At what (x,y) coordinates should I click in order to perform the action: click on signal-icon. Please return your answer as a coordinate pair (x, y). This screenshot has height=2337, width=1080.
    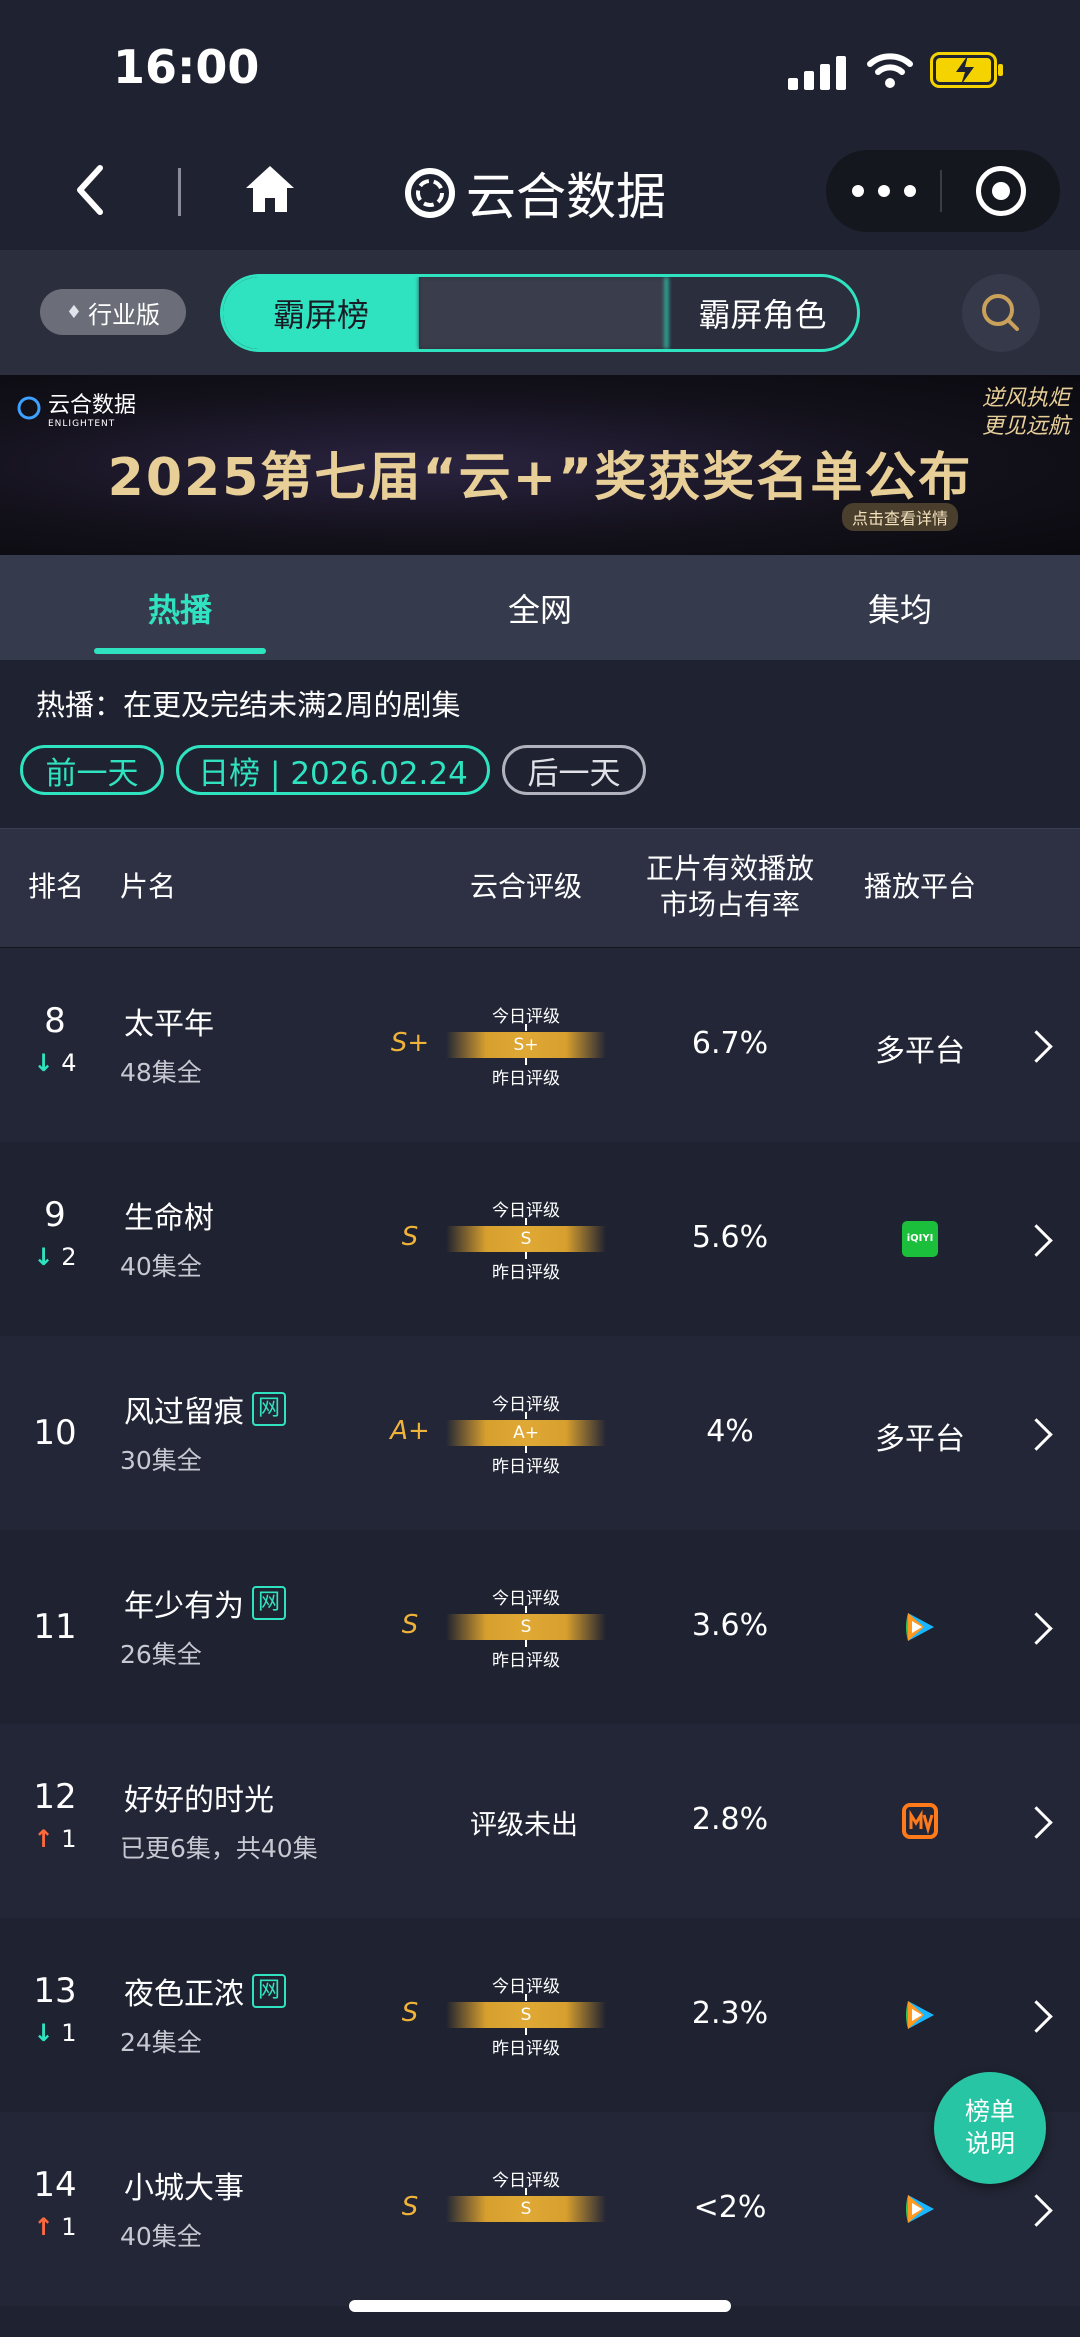
    Looking at the image, I should click on (817, 73).